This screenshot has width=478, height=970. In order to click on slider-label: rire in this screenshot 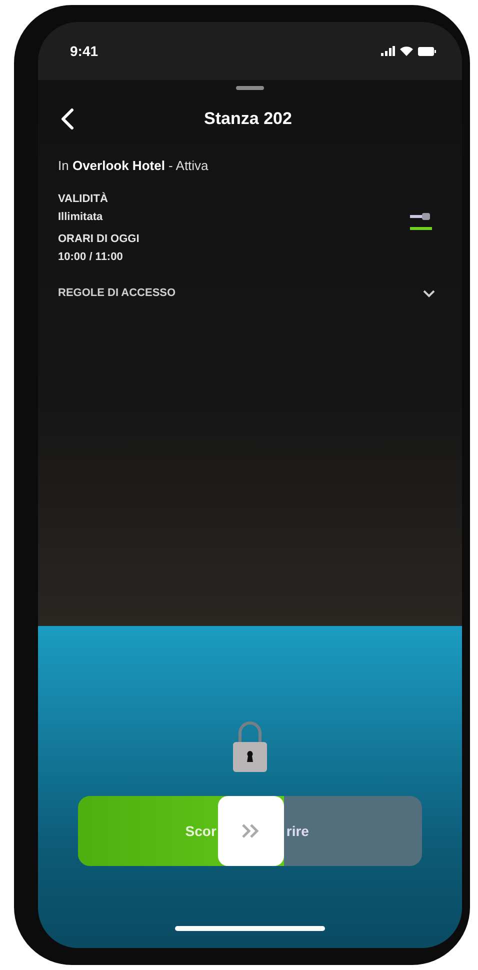, I will do `click(297, 831)`.